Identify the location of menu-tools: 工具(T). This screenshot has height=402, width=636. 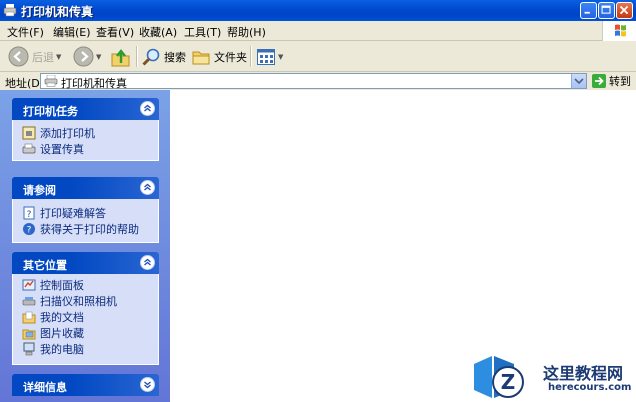
(202, 32).